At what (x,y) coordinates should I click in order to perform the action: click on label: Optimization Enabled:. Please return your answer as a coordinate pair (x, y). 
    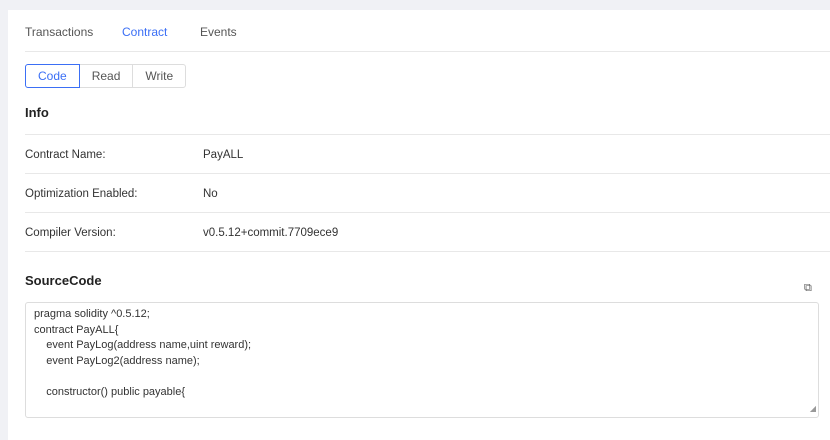
    Looking at the image, I should click on (81, 194).